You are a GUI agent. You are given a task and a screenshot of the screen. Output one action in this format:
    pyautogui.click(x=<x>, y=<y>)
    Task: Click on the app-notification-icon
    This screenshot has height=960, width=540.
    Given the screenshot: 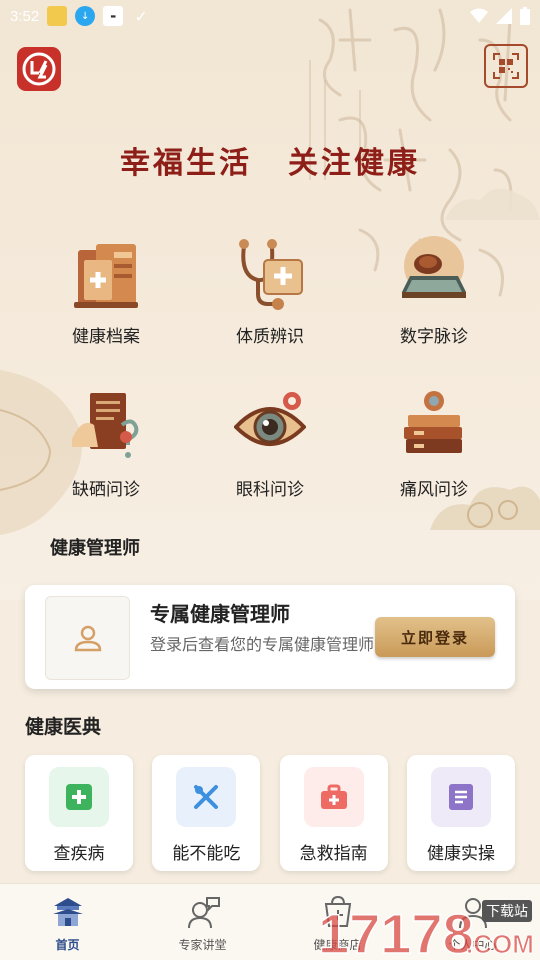 What is the action you would take?
    pyautogui.click(x=57, y=16)
    